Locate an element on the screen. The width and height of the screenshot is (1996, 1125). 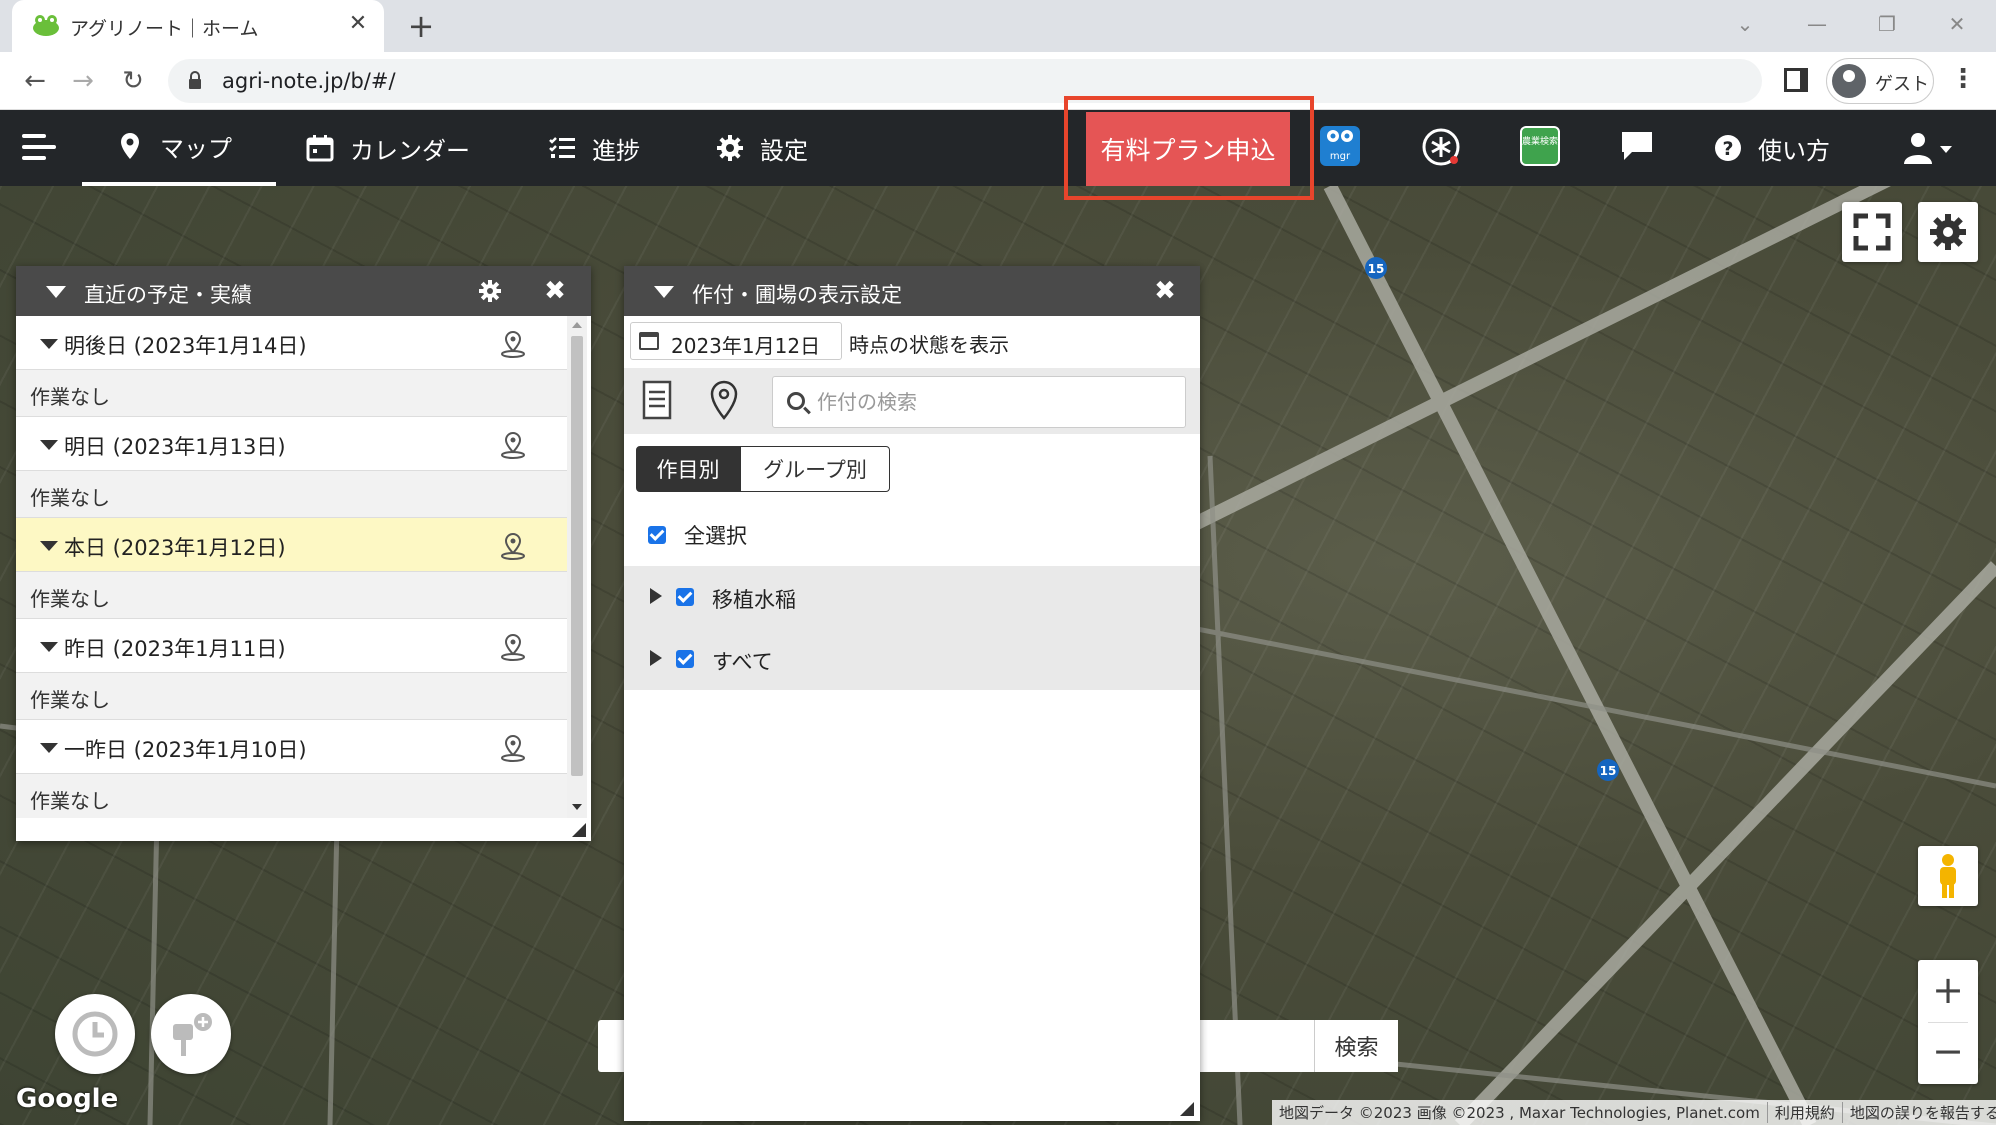
day-row-today: 本日 (2023年1月12日) is located at coordinates (293, 545).